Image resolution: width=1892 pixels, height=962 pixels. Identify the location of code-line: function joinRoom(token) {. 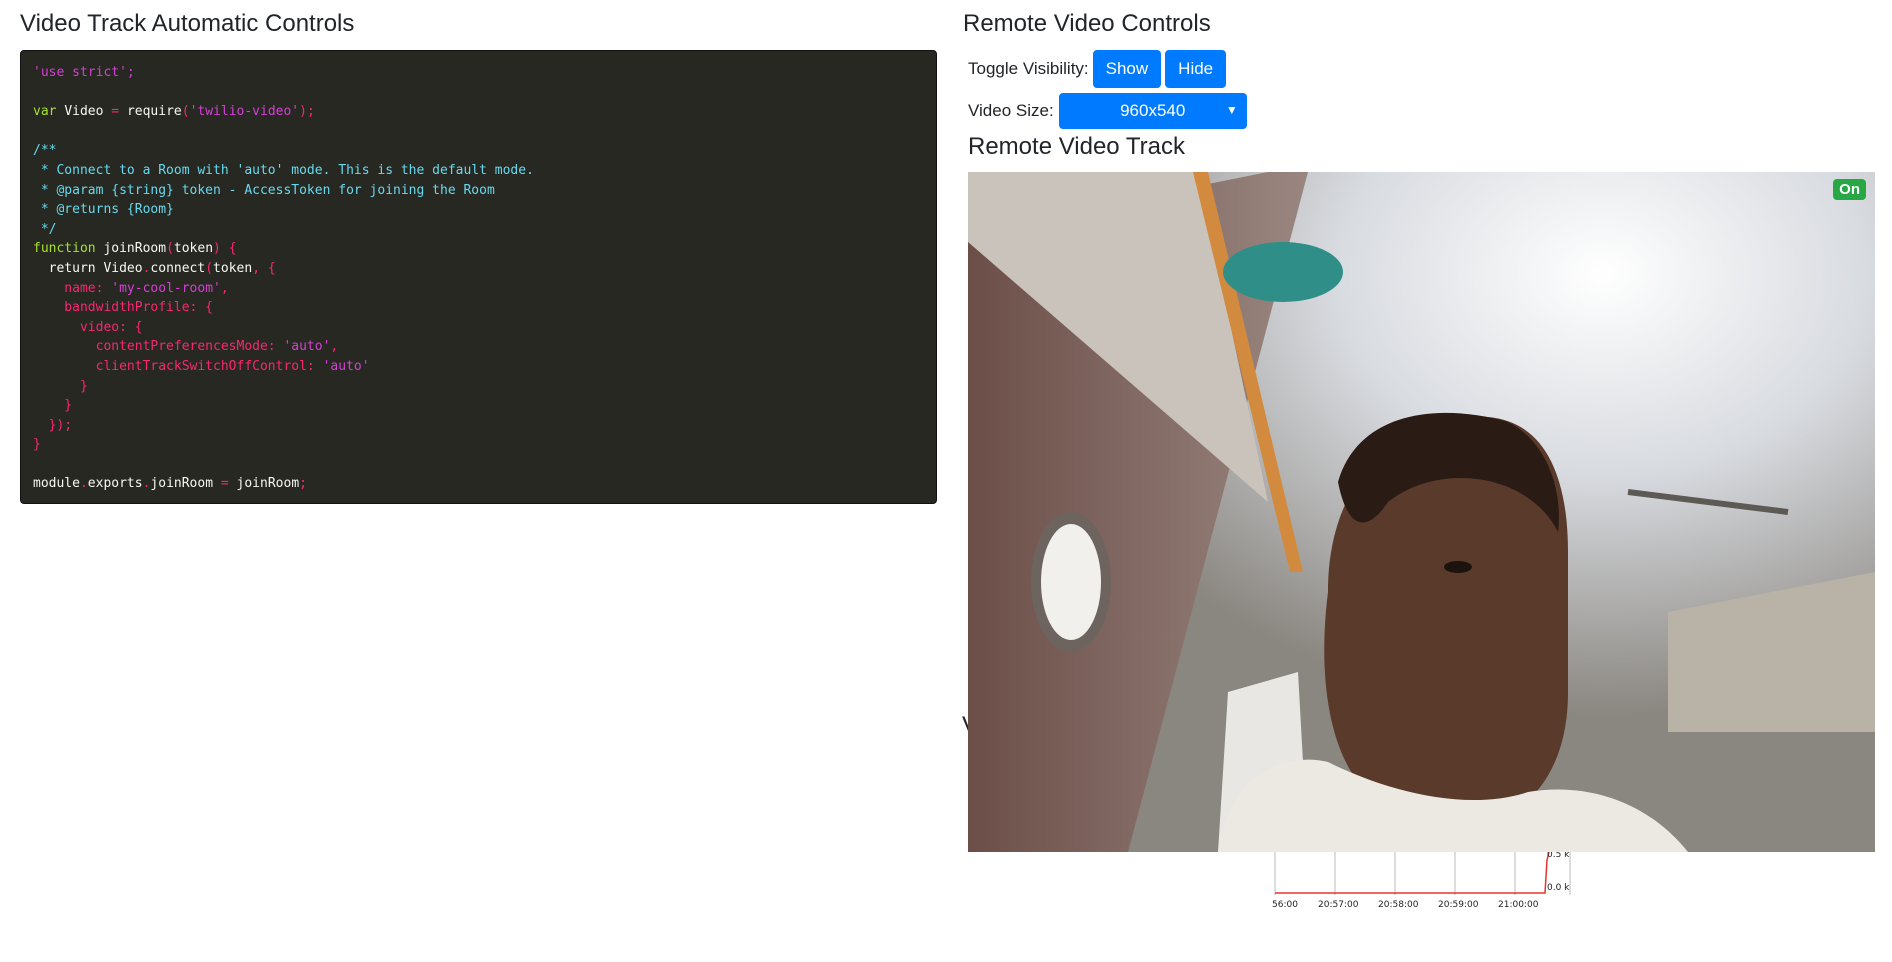
(478, 249).